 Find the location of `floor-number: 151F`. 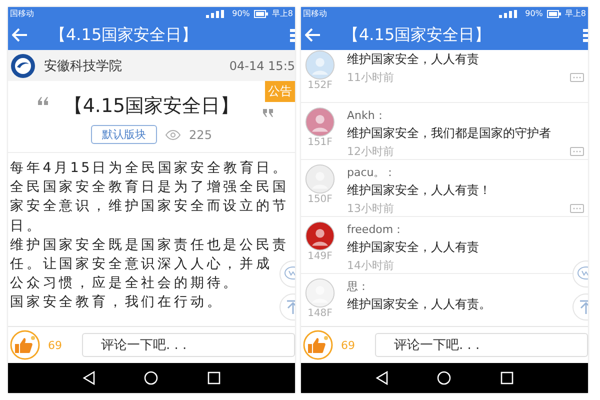

floor-number: 151F is located at coordinates (320, 142).